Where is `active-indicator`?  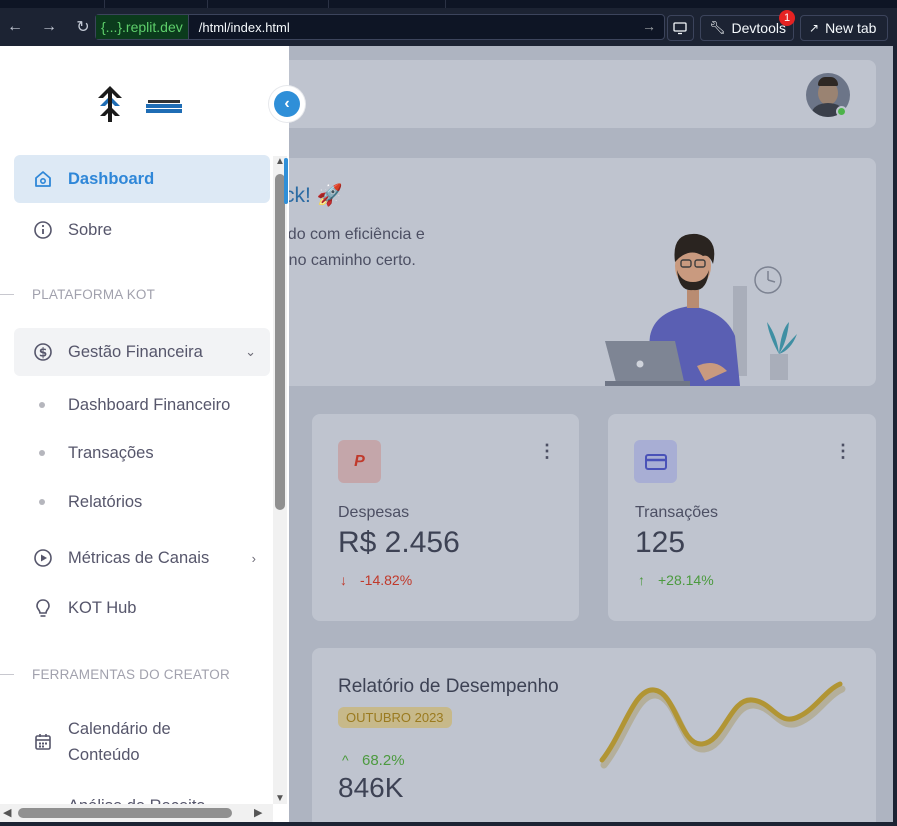 active-indicator is located at coordinates (286, 181).